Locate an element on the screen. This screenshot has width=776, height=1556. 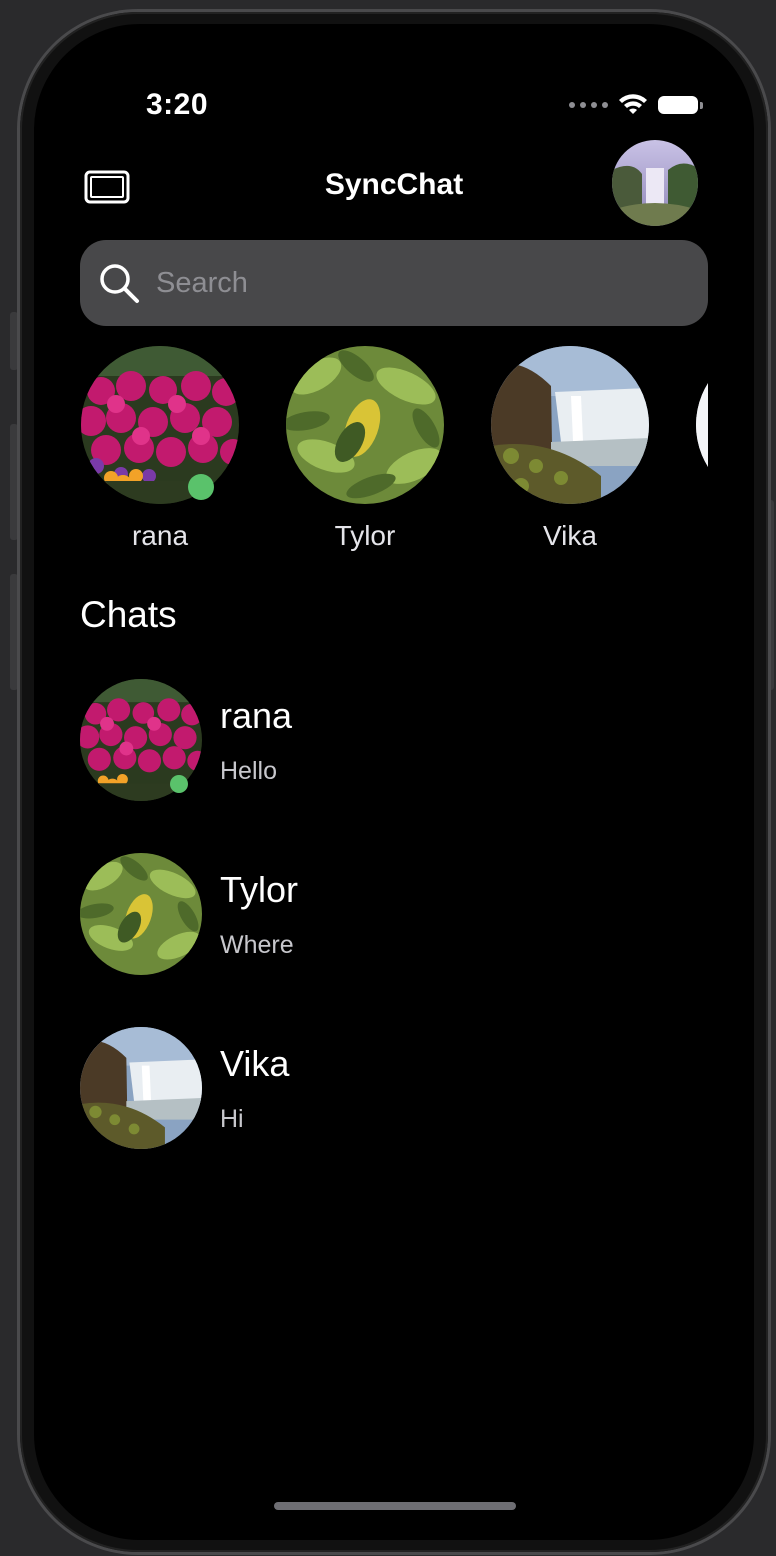
profile-photo is located at coordinates (655, 183).